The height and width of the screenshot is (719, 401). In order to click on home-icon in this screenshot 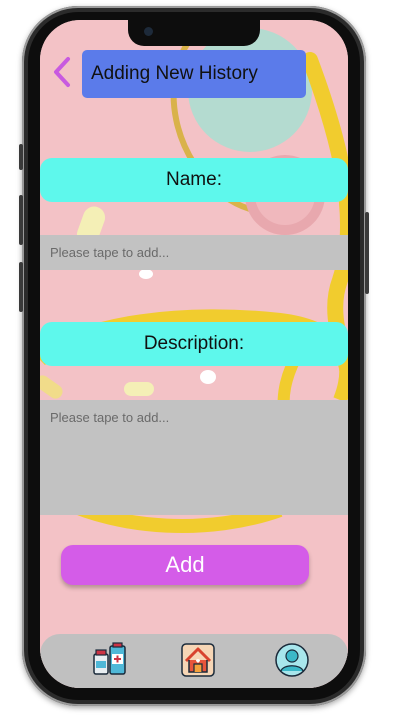, I will do `click(198, 660)`.